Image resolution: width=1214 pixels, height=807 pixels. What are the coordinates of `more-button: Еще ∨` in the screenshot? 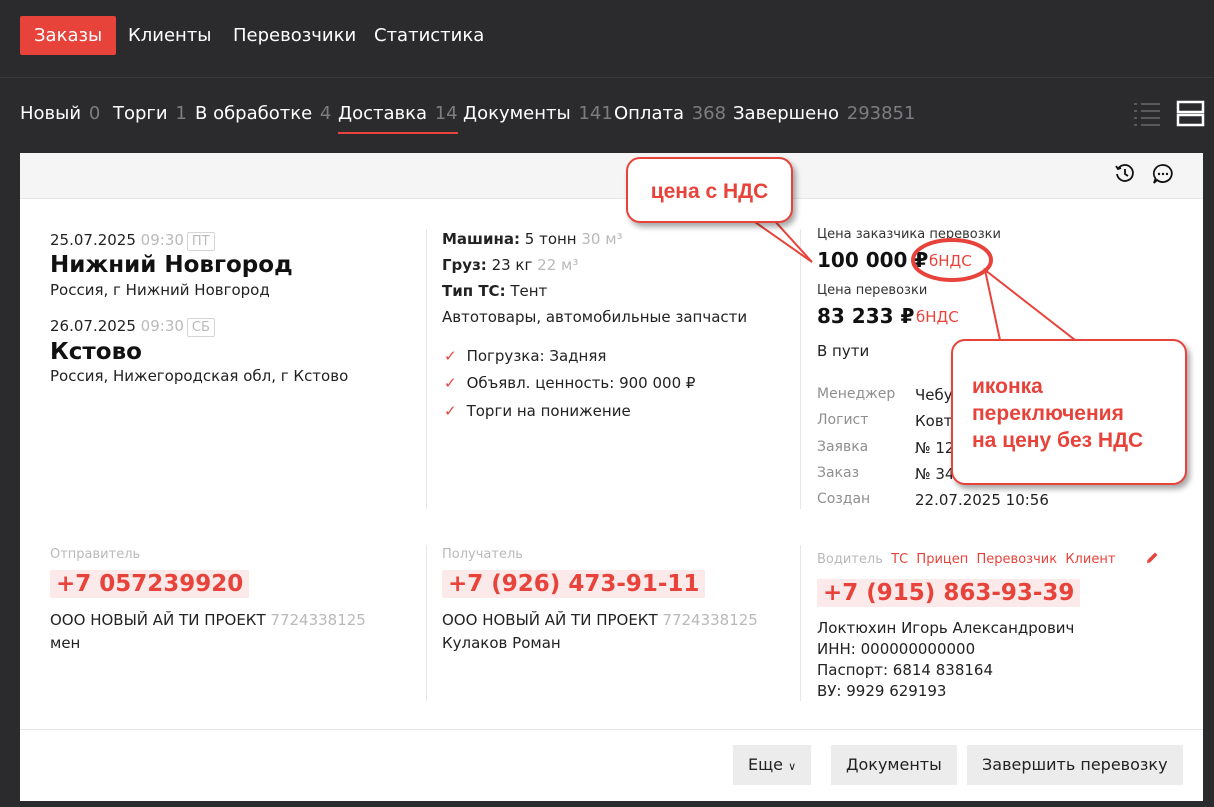 It's located at (772, 765).